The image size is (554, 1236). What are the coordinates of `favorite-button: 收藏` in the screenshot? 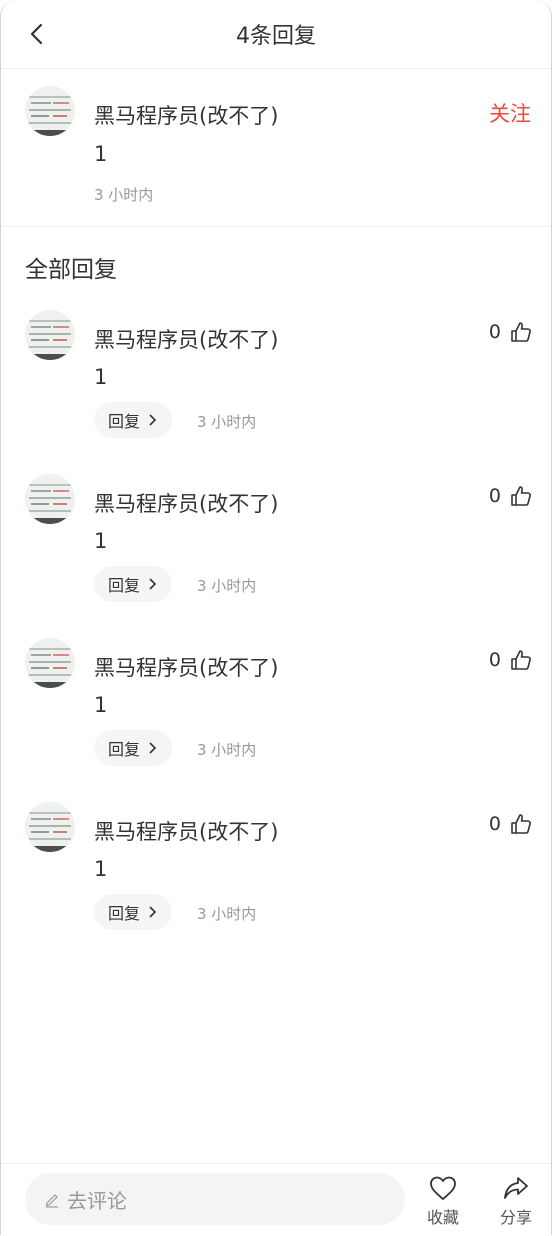 It's located at (443, 1201).